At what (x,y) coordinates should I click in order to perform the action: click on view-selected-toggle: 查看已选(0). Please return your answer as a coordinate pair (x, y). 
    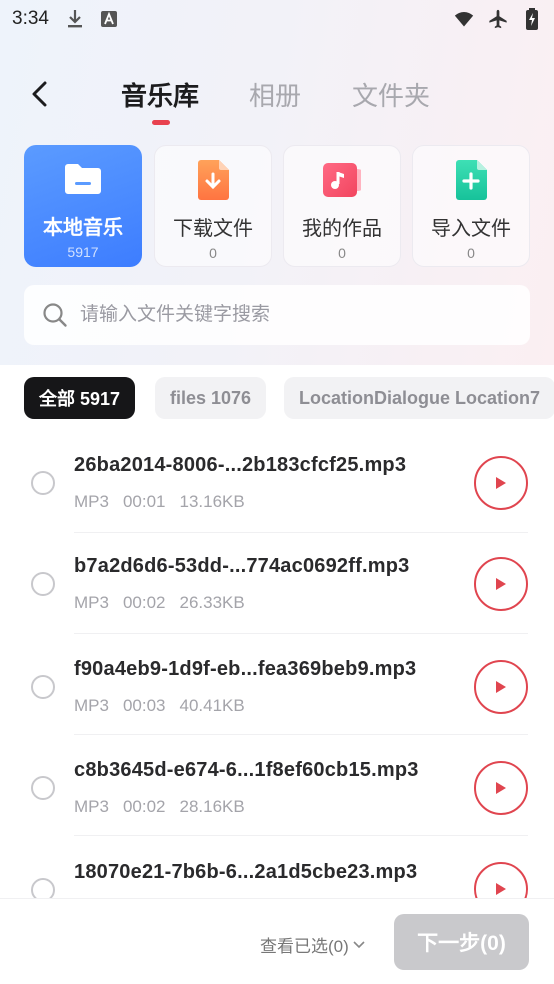
    Looking at the image, I should click on (312, 944).